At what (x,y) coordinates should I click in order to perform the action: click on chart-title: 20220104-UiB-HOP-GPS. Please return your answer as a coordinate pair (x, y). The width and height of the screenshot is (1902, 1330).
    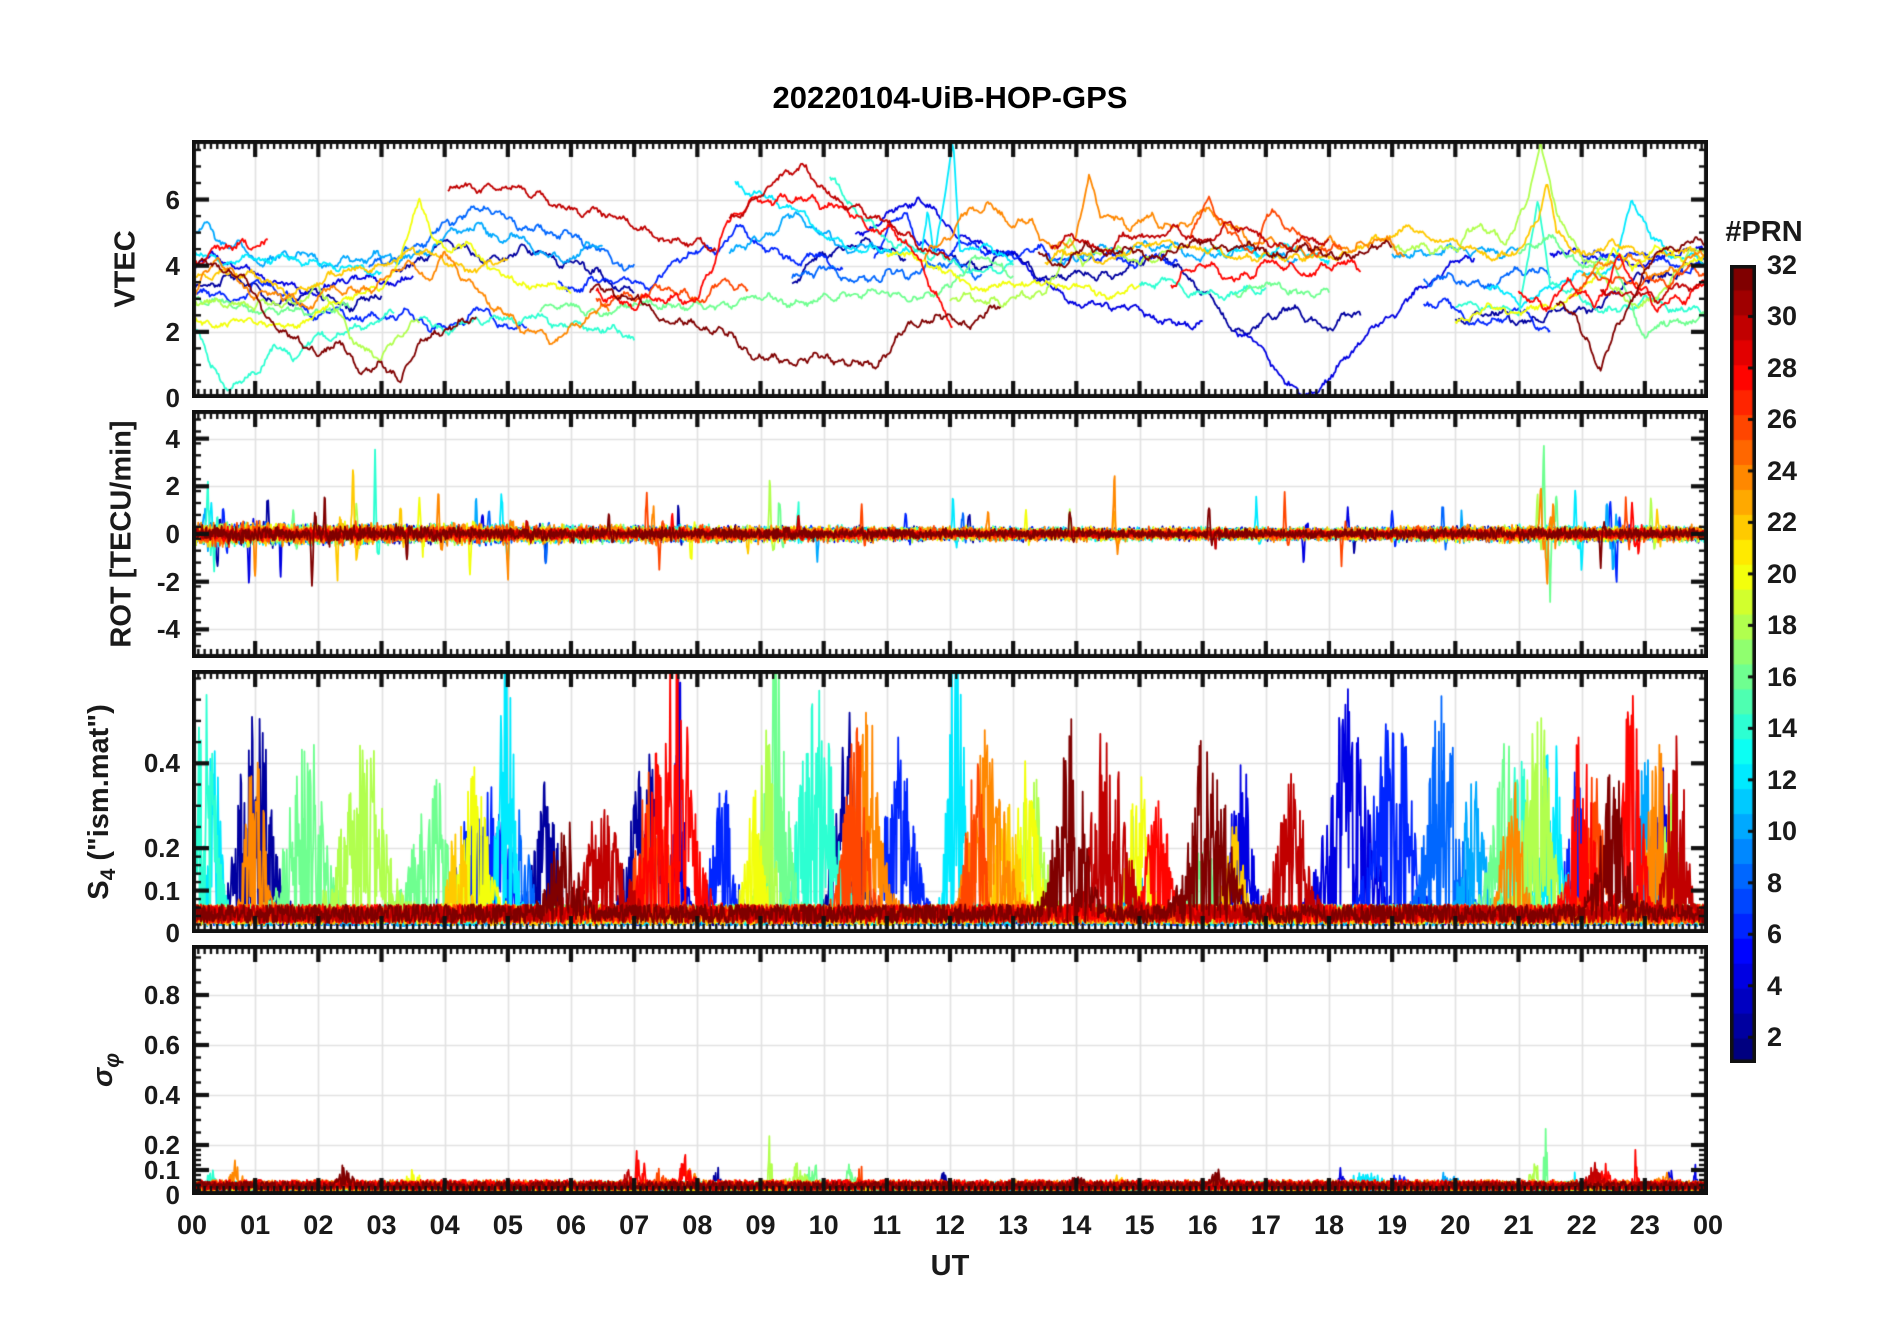
    Looking at the image, I should click on (950, 97).